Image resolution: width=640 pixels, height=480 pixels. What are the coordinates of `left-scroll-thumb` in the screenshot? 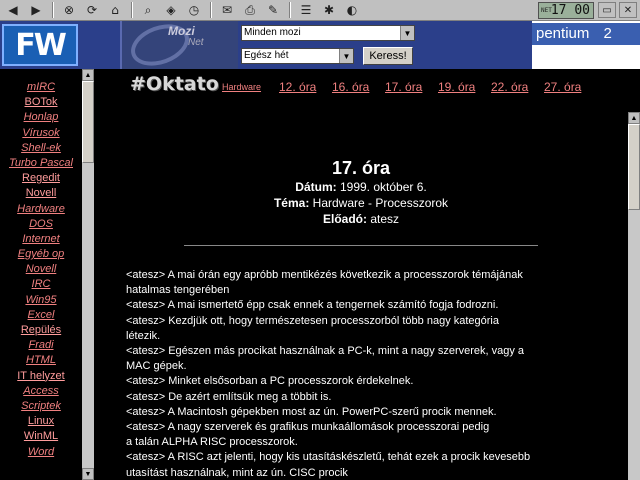 It's located at (88, 122).